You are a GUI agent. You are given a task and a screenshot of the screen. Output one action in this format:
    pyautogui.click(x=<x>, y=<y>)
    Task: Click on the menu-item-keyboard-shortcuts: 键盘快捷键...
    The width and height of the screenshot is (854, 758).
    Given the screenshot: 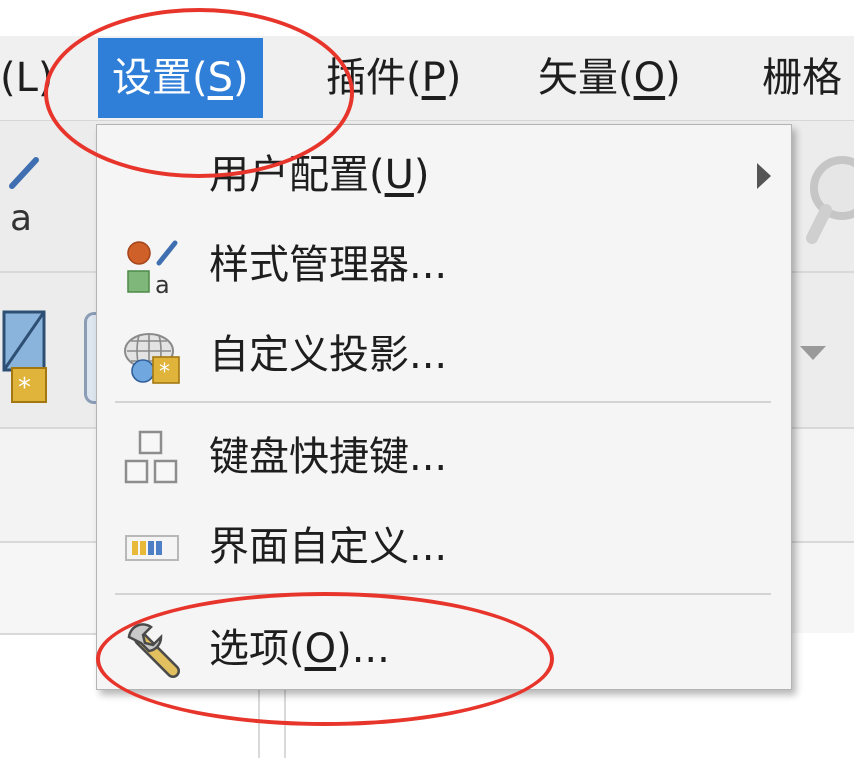 What is the action you would take?
    pyautogui.click(x=444, y=457)
    